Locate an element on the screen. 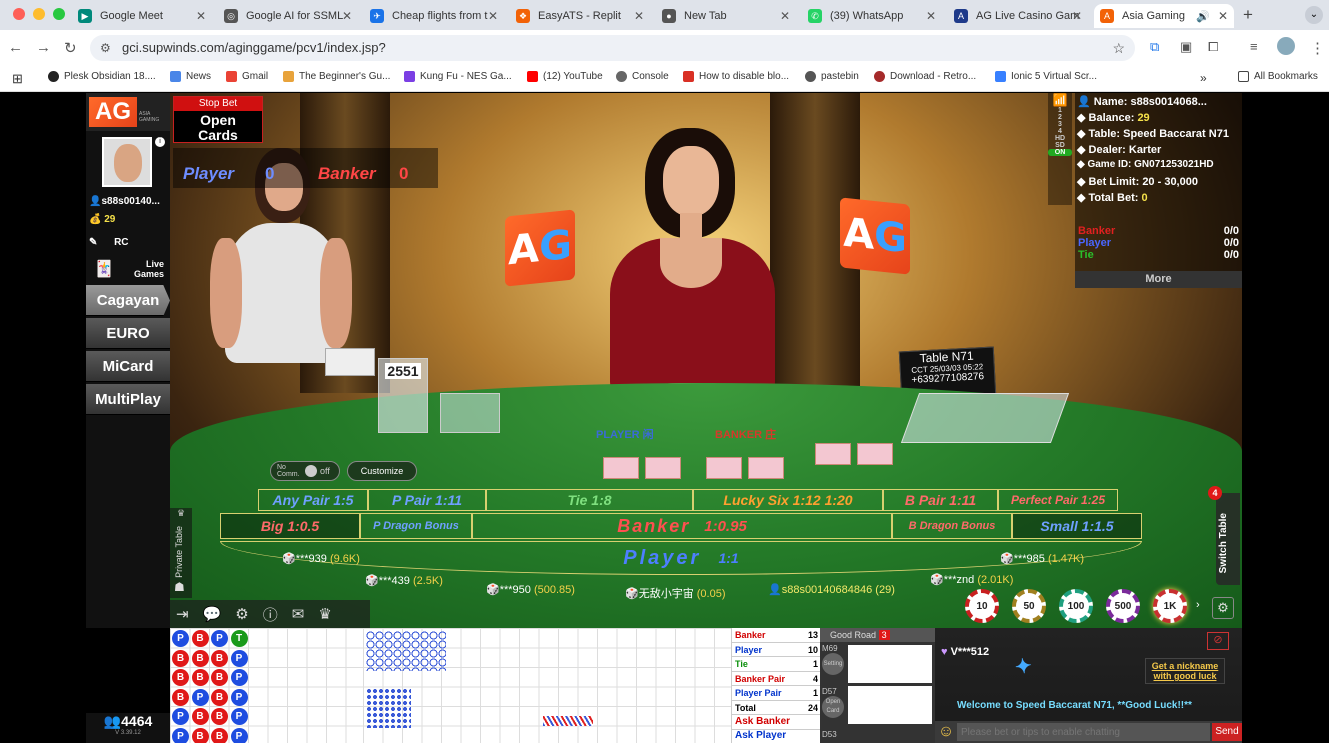  bet-lucky-six: Lucky Six 1:12 1:20 is located at coordinates (788, 500).